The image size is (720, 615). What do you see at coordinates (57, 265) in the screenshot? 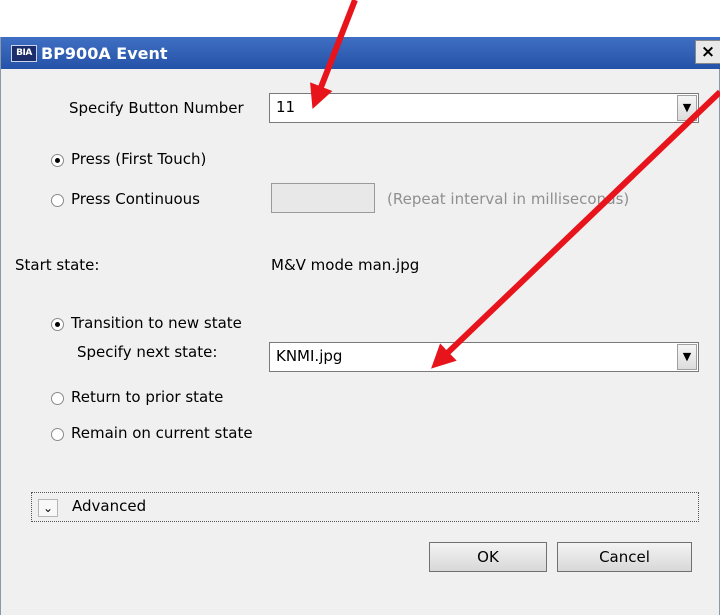
I see `start-state-label: Start state:` at bounding box center [57, 265].